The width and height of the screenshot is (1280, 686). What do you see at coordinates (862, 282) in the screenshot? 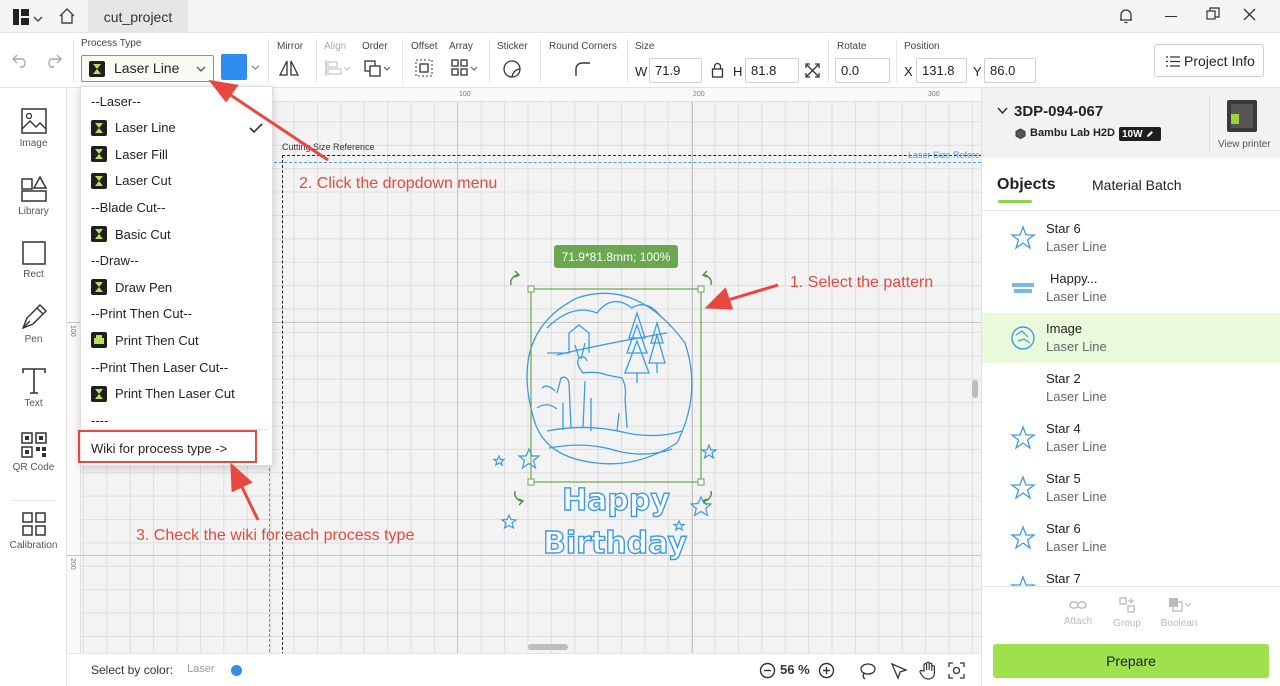
I see `annotation-step-1: 1. Select the pattern` at bounding box center [862, 282].